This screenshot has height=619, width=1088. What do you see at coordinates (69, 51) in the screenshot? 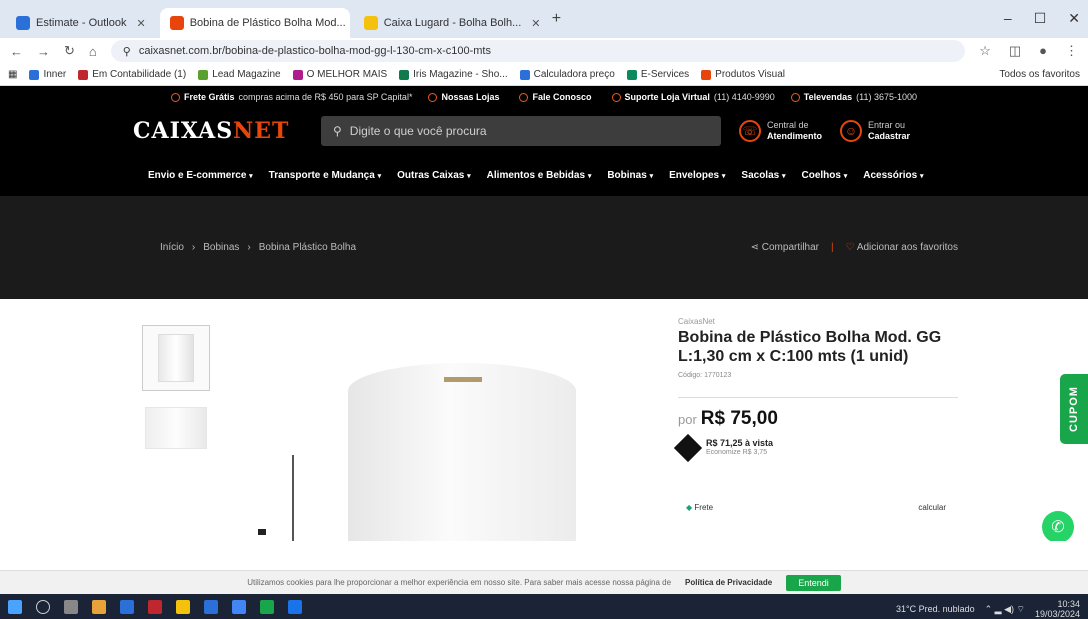
I see `reload-icon: ↻` at bounding box center [69, 51].